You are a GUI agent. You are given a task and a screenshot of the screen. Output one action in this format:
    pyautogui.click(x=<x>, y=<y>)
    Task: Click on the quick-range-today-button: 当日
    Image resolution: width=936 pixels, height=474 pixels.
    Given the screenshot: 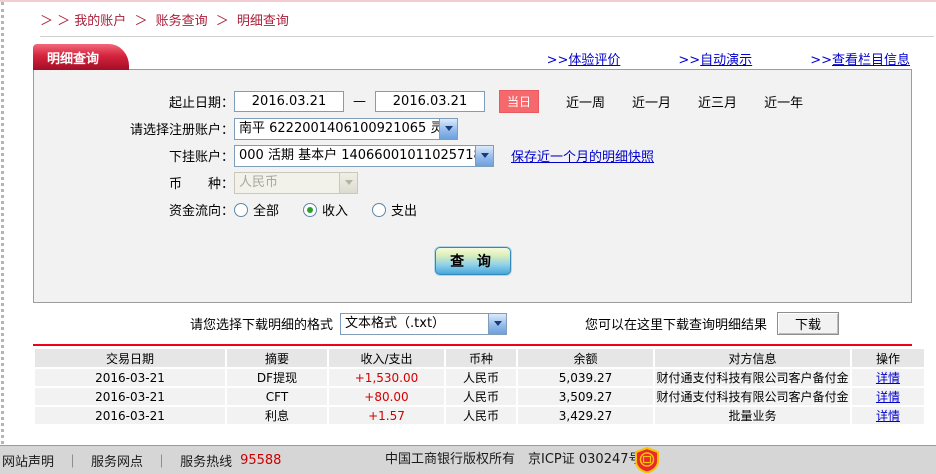 What is the action you would take?
    pyautogui.click(x=519, y=101)
    